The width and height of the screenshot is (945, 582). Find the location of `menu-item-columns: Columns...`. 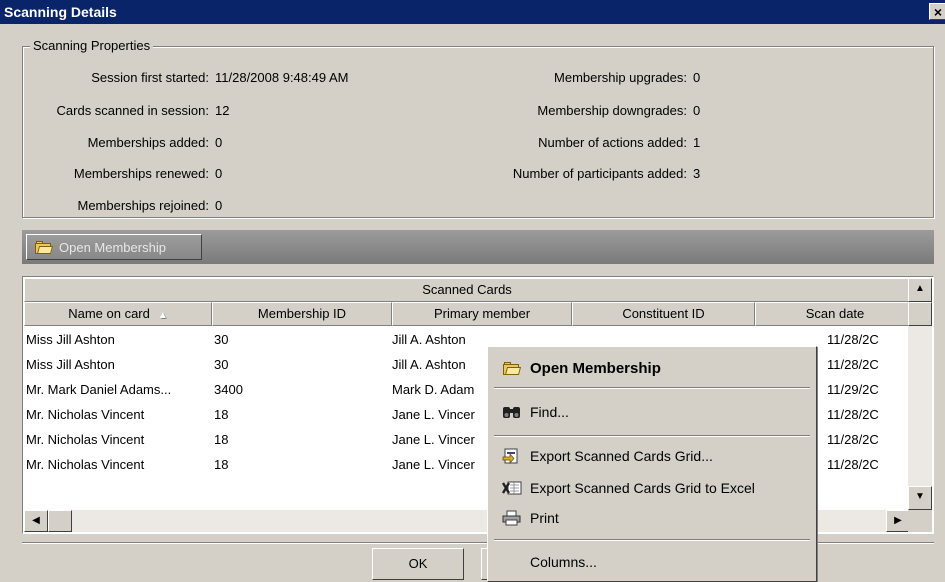

menu-item-columns: Columns... is located at coordinates (652, 562).